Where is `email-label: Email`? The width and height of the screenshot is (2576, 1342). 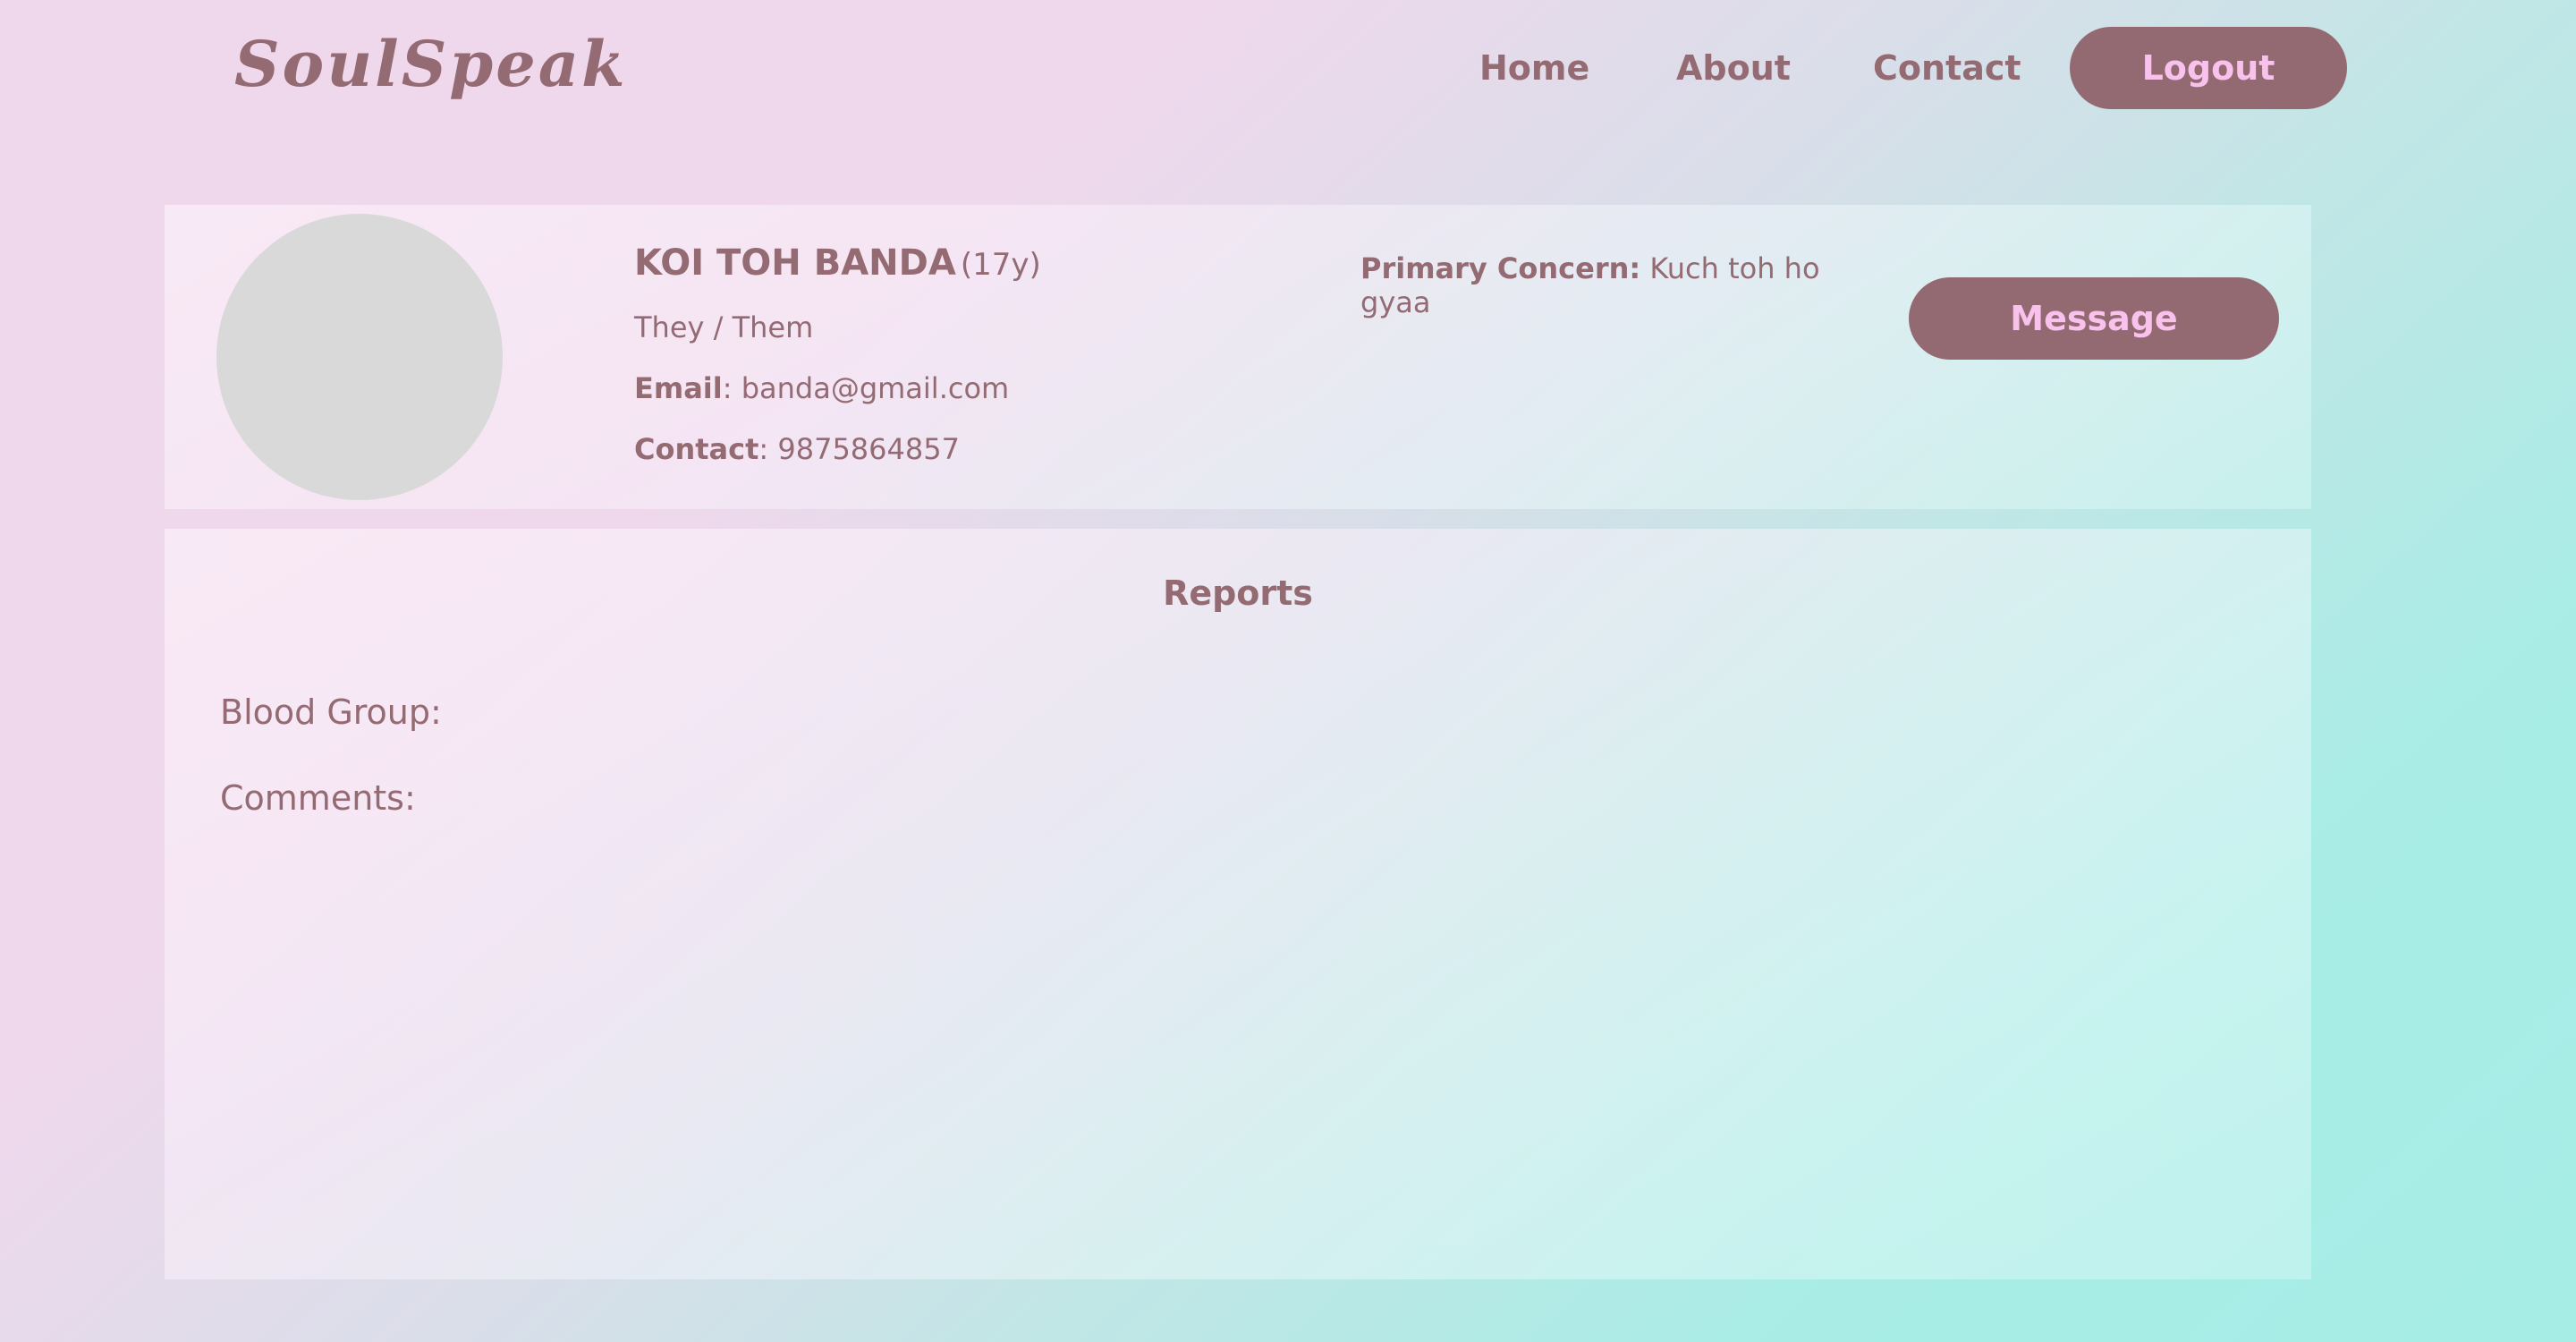 email-label: Email is located at coordinates (678, 388).